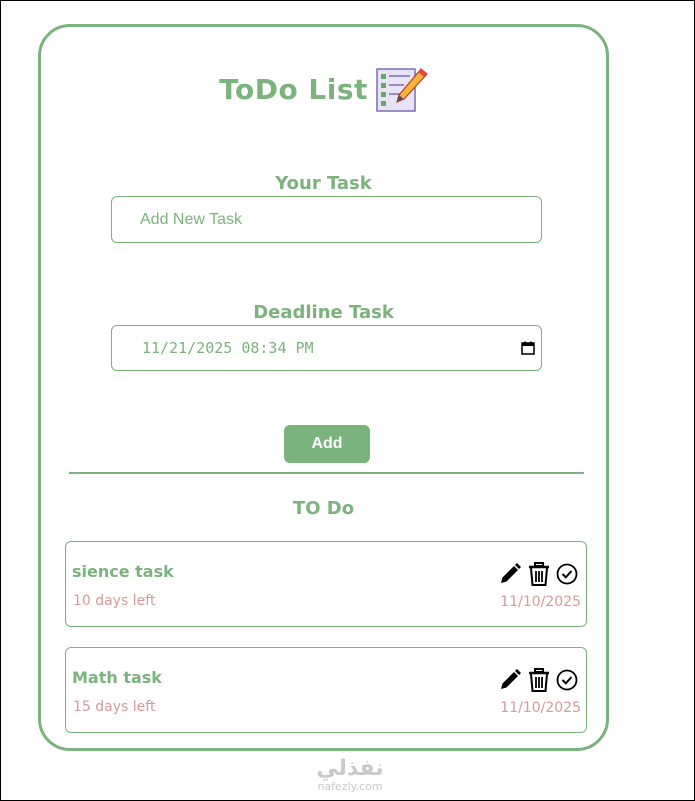  What do you see at coordinates (114, 601) in the screenshot?
I see `task-days-left: 10 days left` at bounding box center [114, 601].